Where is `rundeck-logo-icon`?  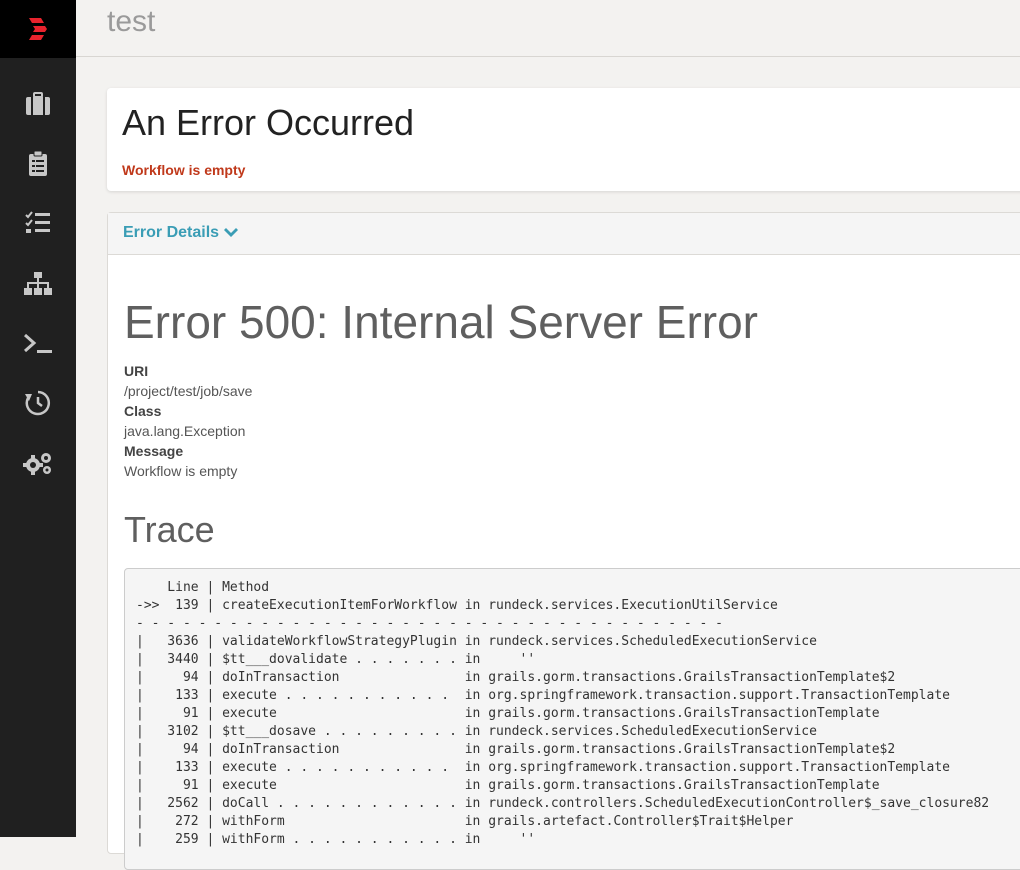
rundeck-logo-icon is located at coordinates (38, 29).